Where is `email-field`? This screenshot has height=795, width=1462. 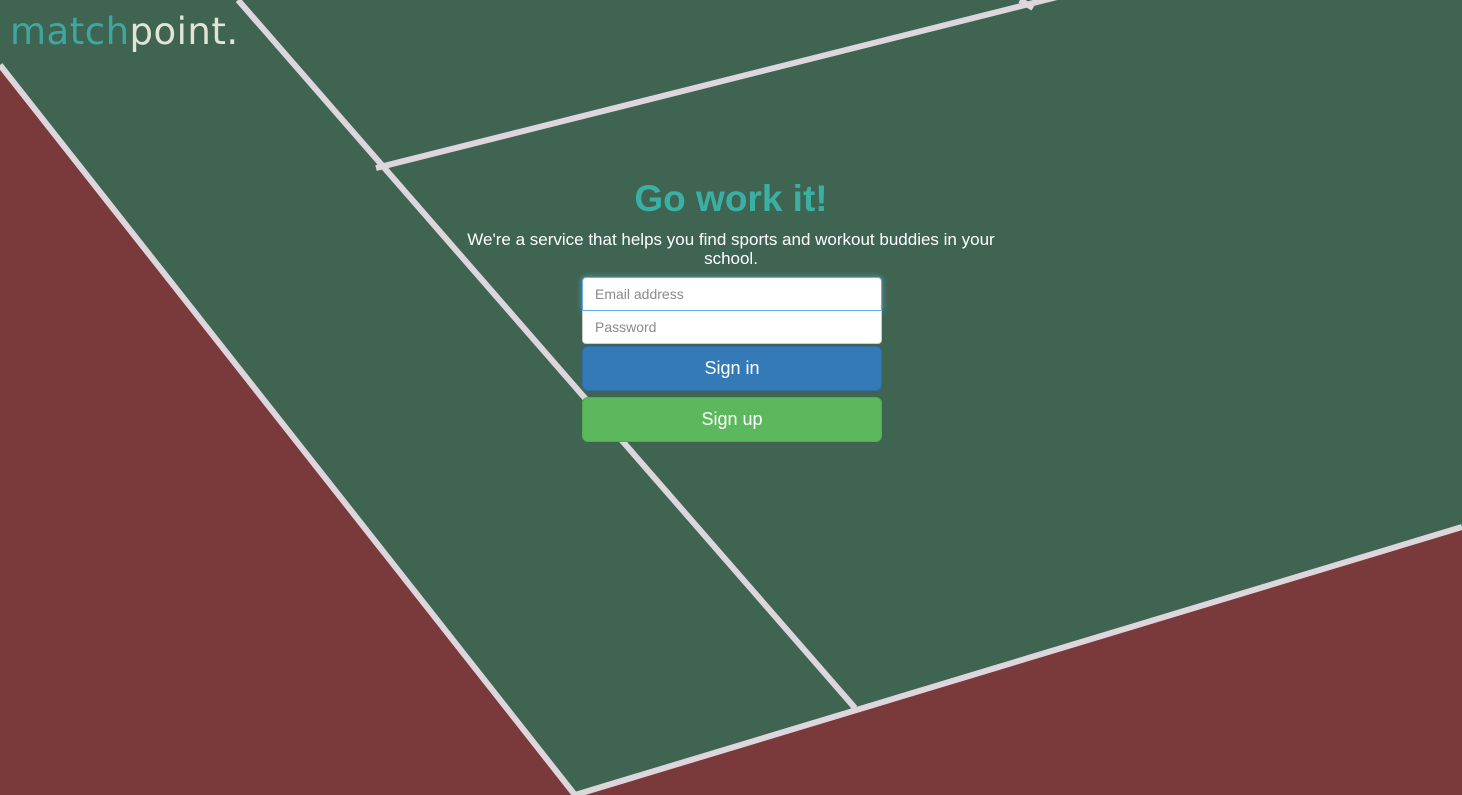 email-field is located at coordinates (732, 294).